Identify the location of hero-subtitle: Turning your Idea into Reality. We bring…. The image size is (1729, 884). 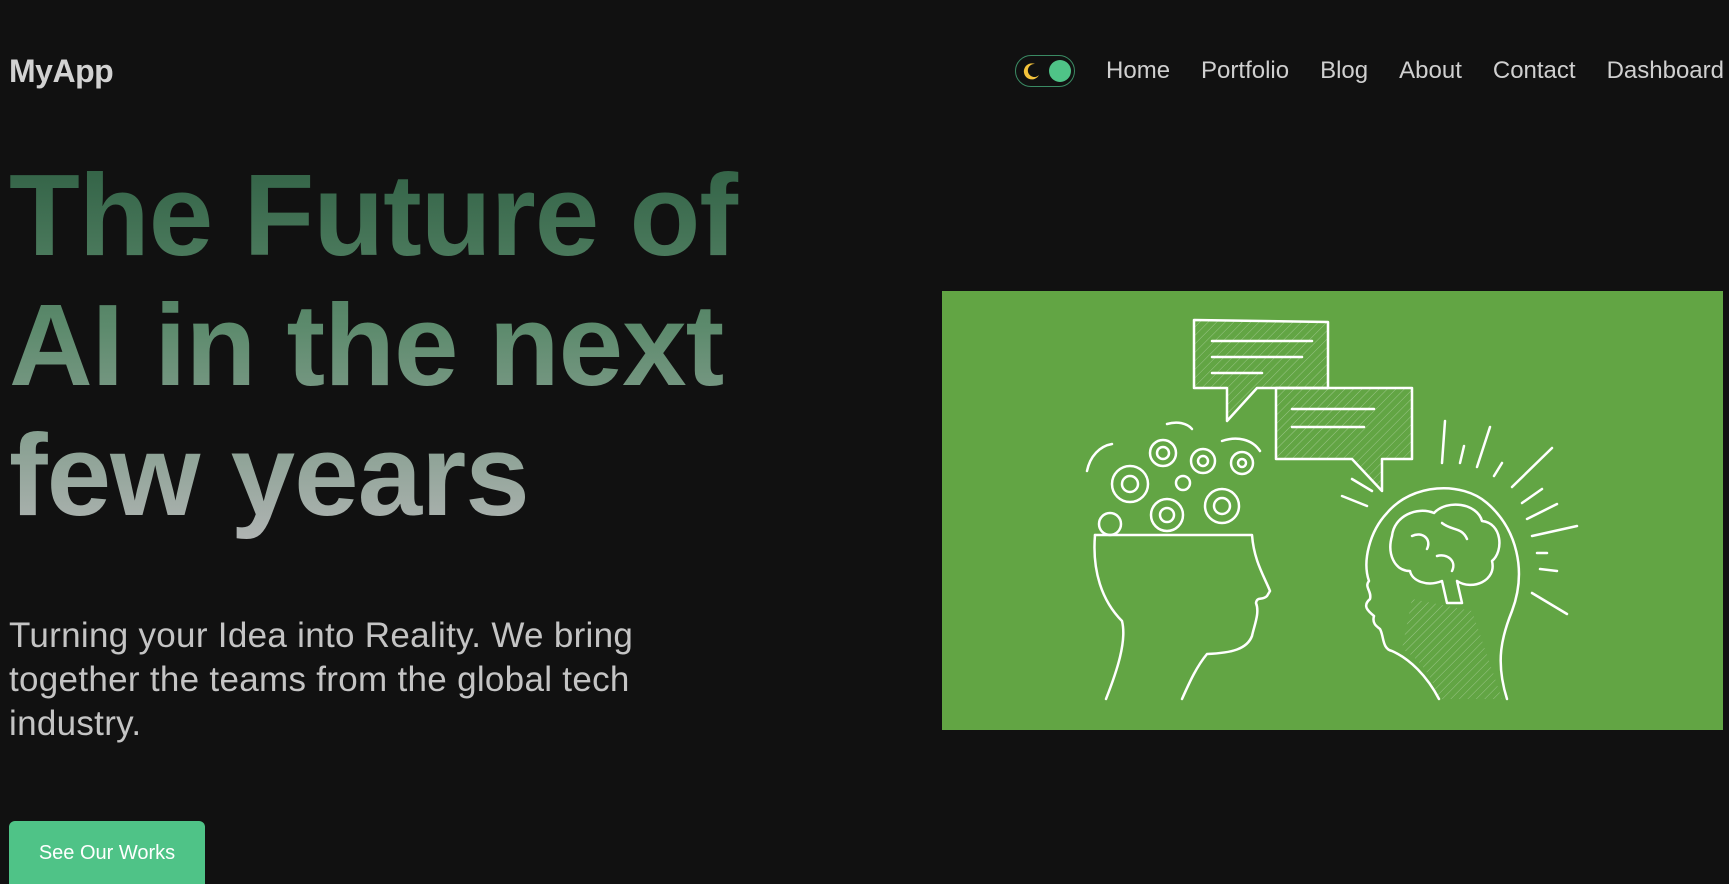
(321, 679).